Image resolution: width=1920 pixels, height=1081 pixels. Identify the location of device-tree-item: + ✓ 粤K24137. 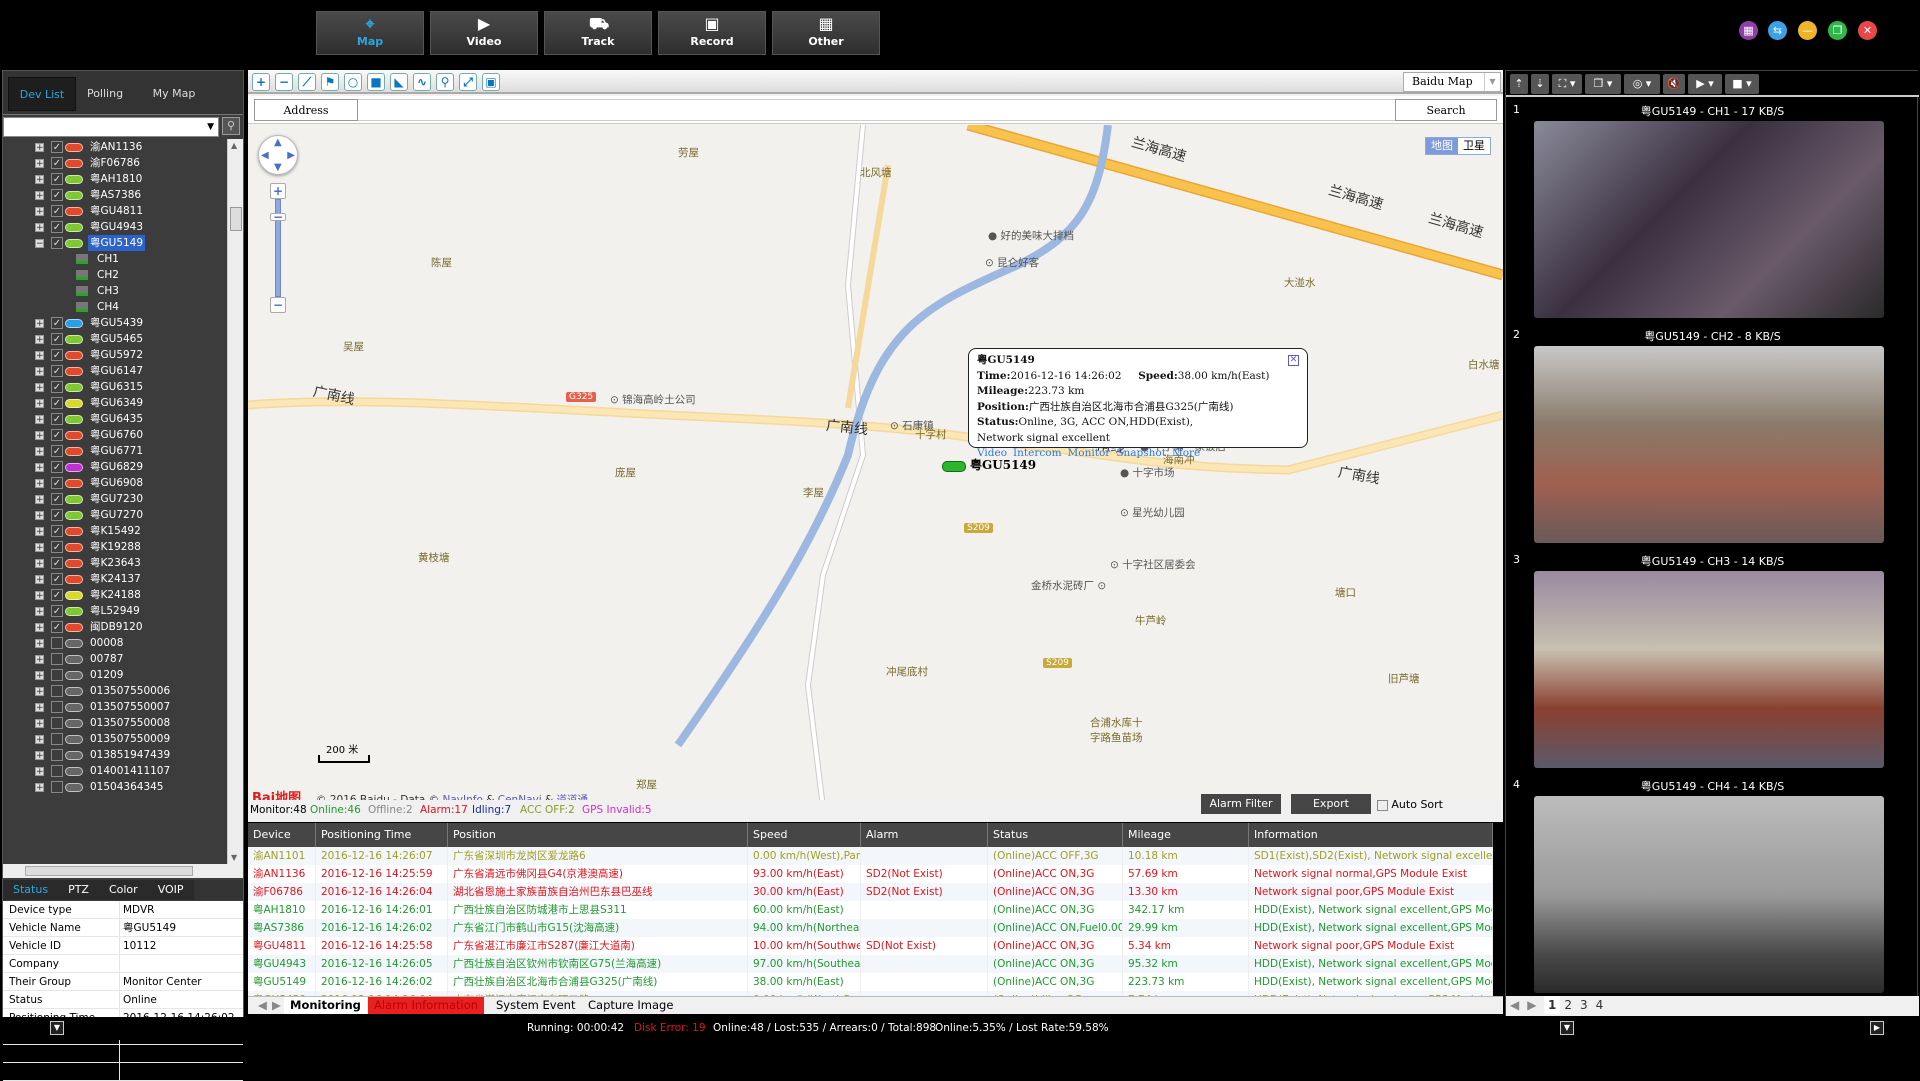
(115, 579).